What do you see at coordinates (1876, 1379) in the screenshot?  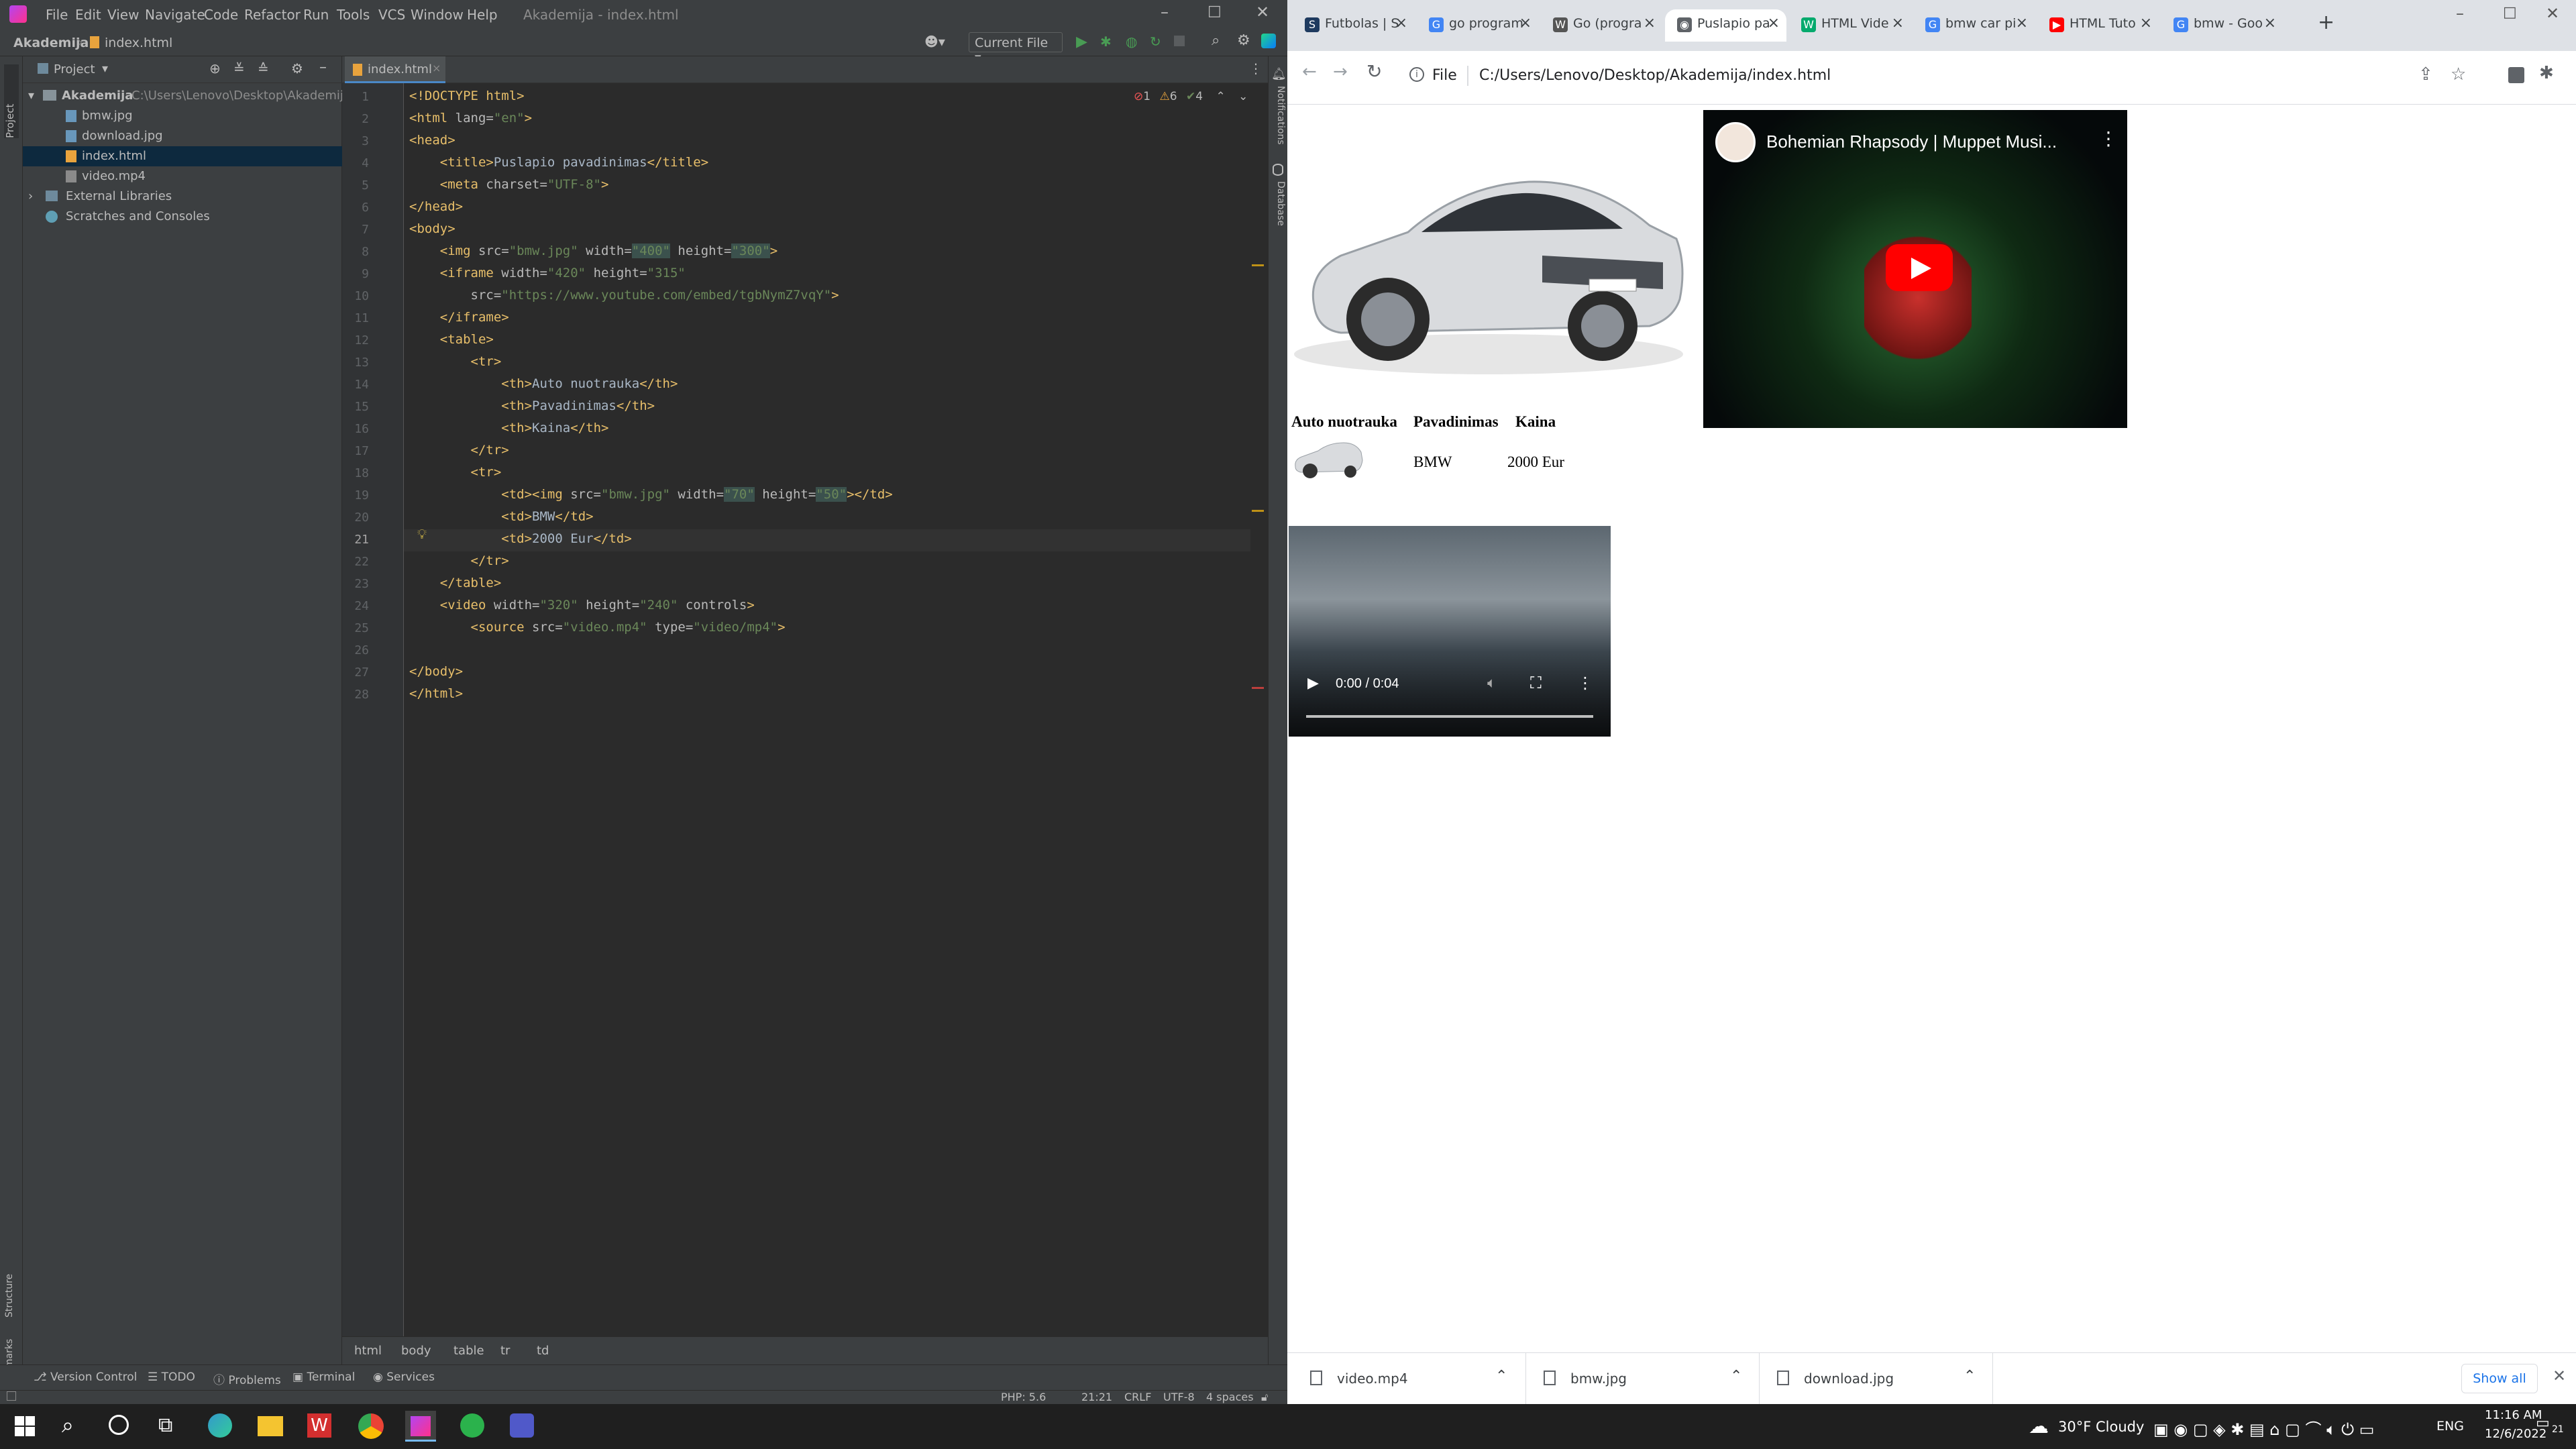 I see `download-item-download: download.jpg ⌃` at bounding box center [1876, 1379].